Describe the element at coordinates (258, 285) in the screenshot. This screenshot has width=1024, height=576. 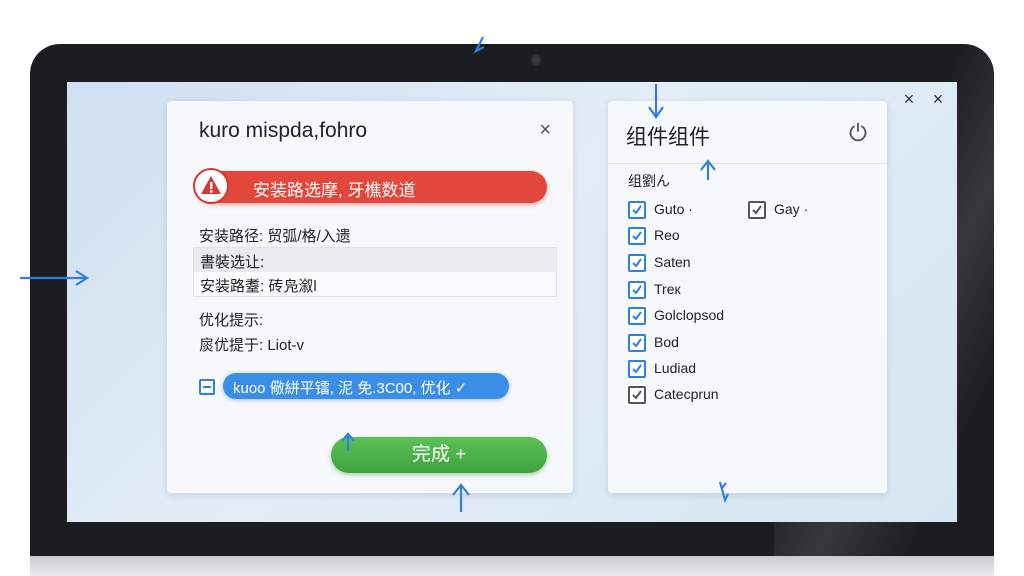
I see `install-path-row: 安装路耋: 砖凫溆l` at that location.